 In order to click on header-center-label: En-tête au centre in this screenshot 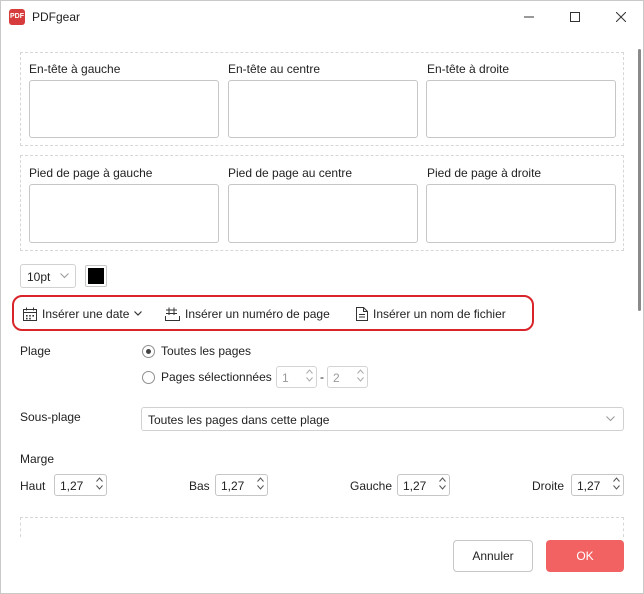, I will do `click(274, 69)`.